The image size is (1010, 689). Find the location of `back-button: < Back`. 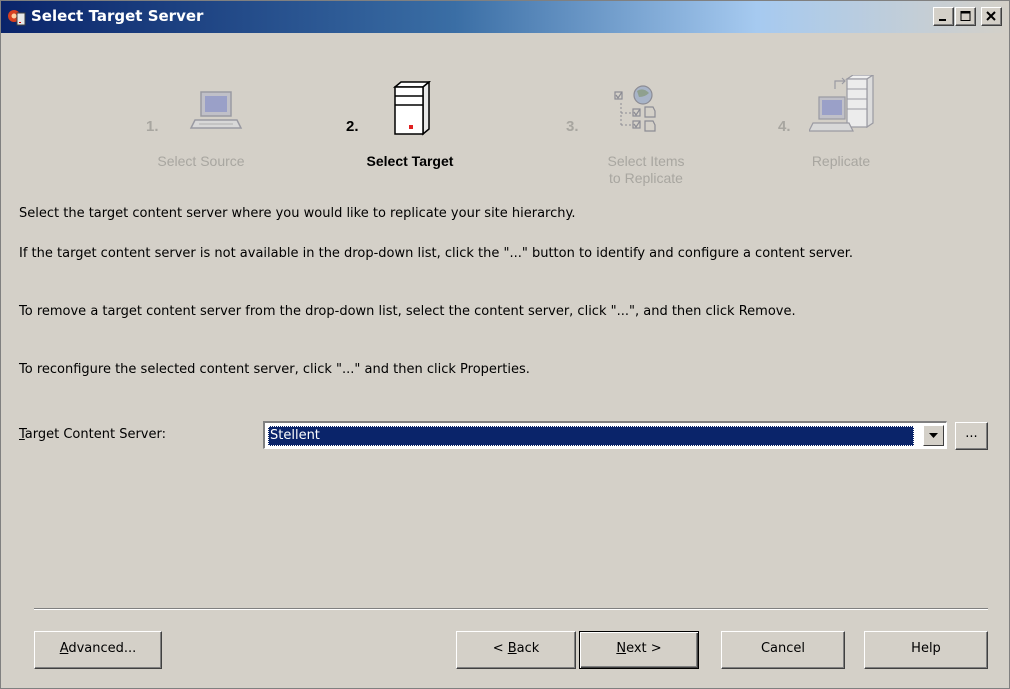

back-button: < Back is located at coordinates (516, 650).